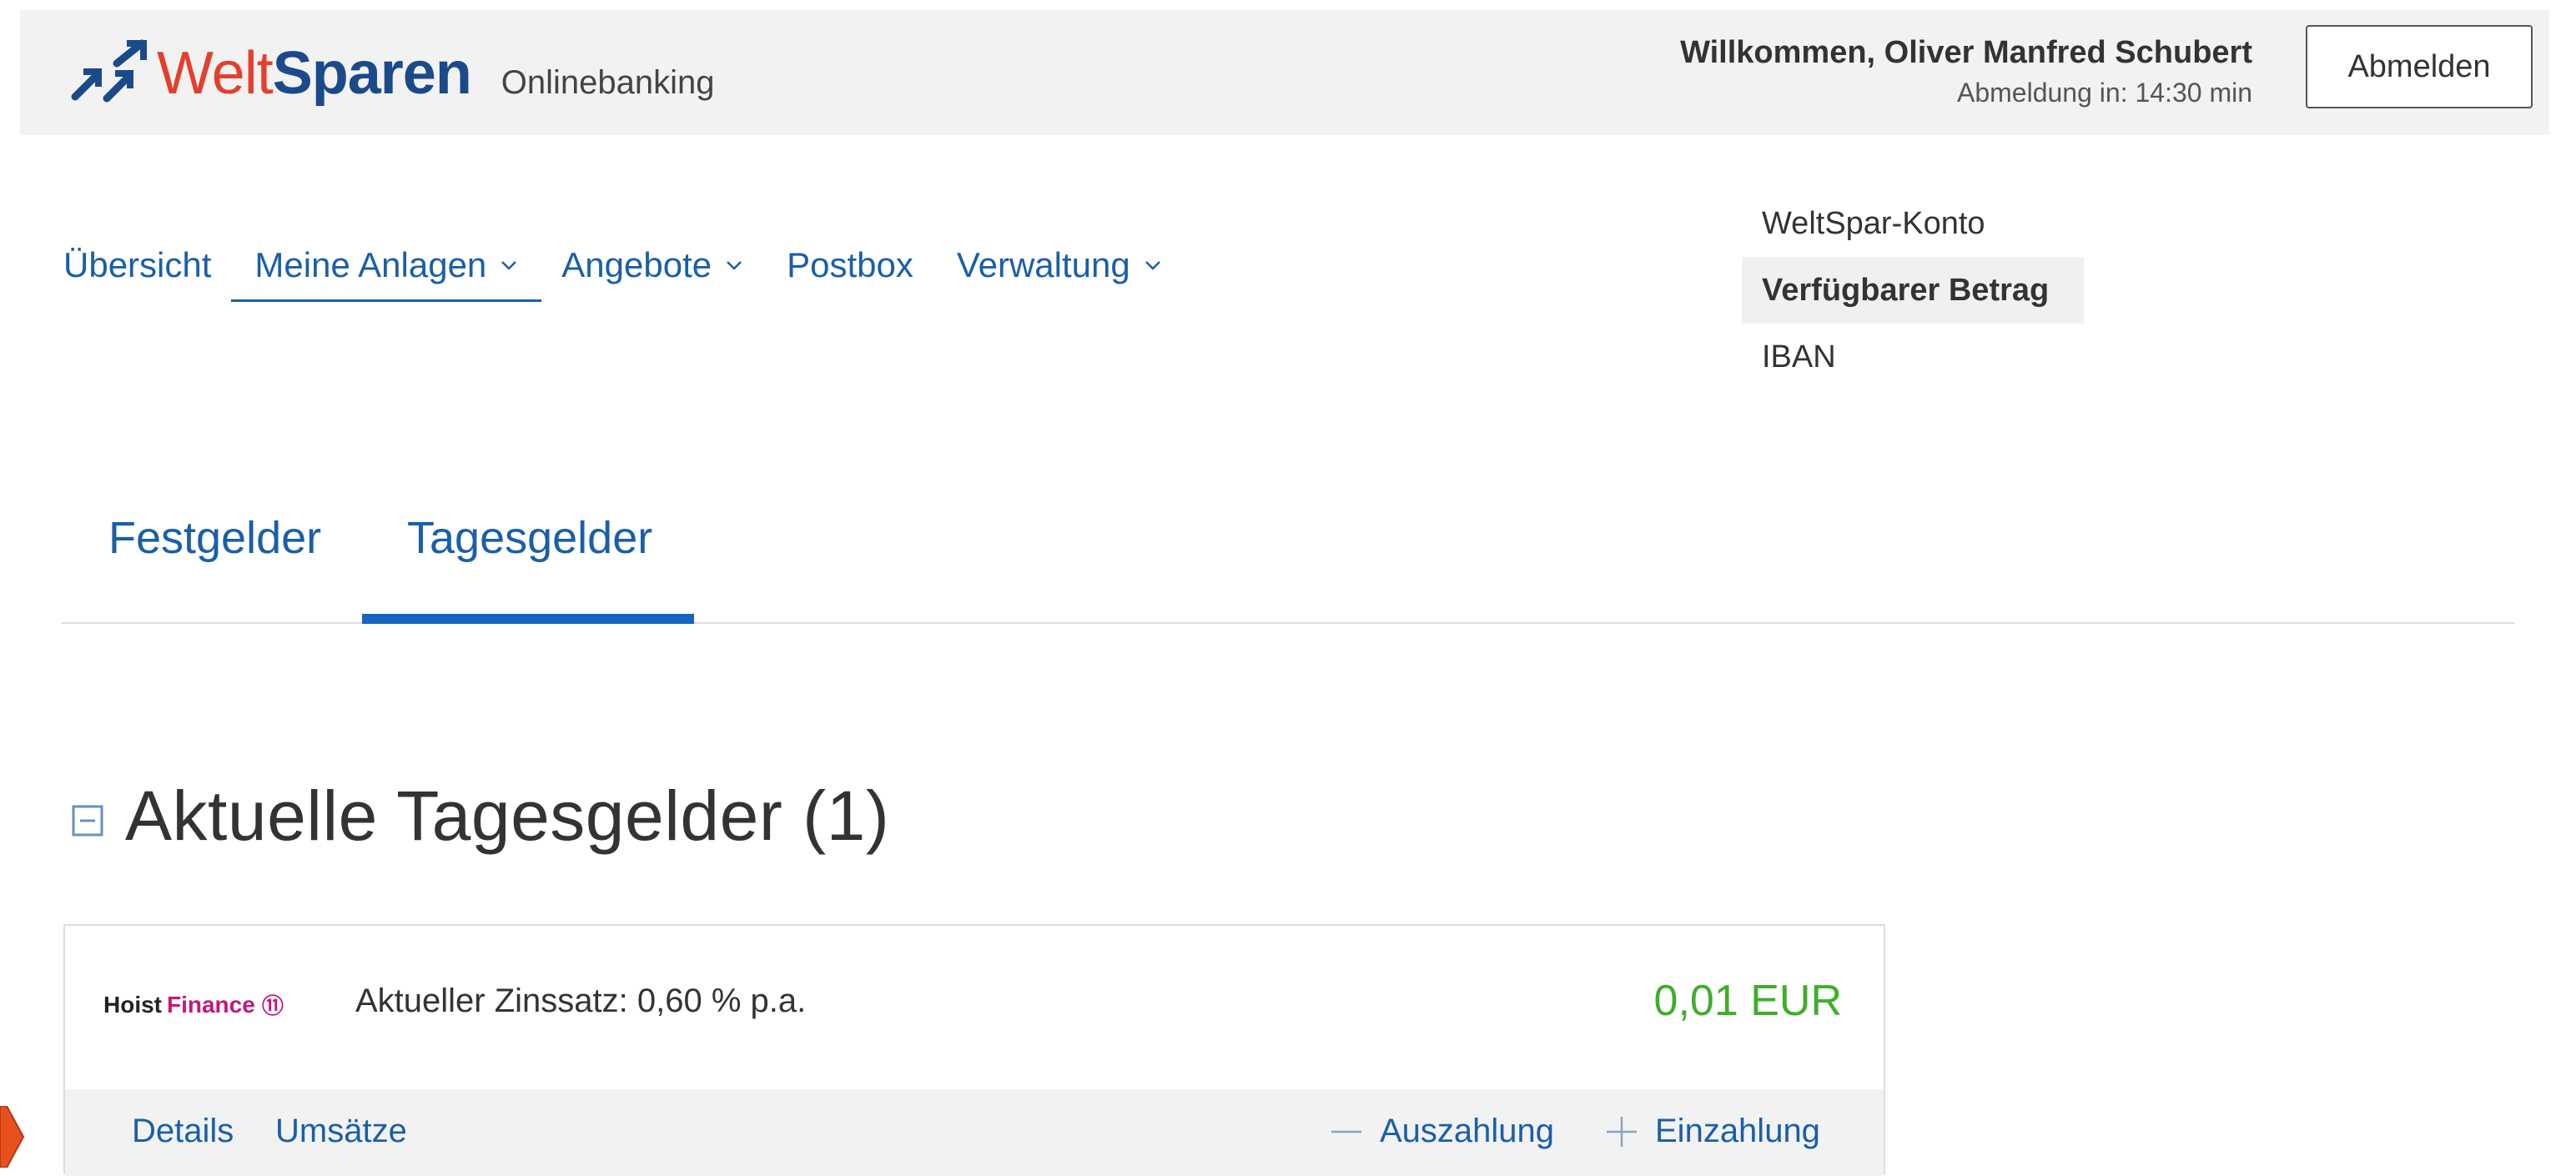 The image size is (2576, 1176). I want to click on nav-item-angebote: Angebote, so click(652, 272).